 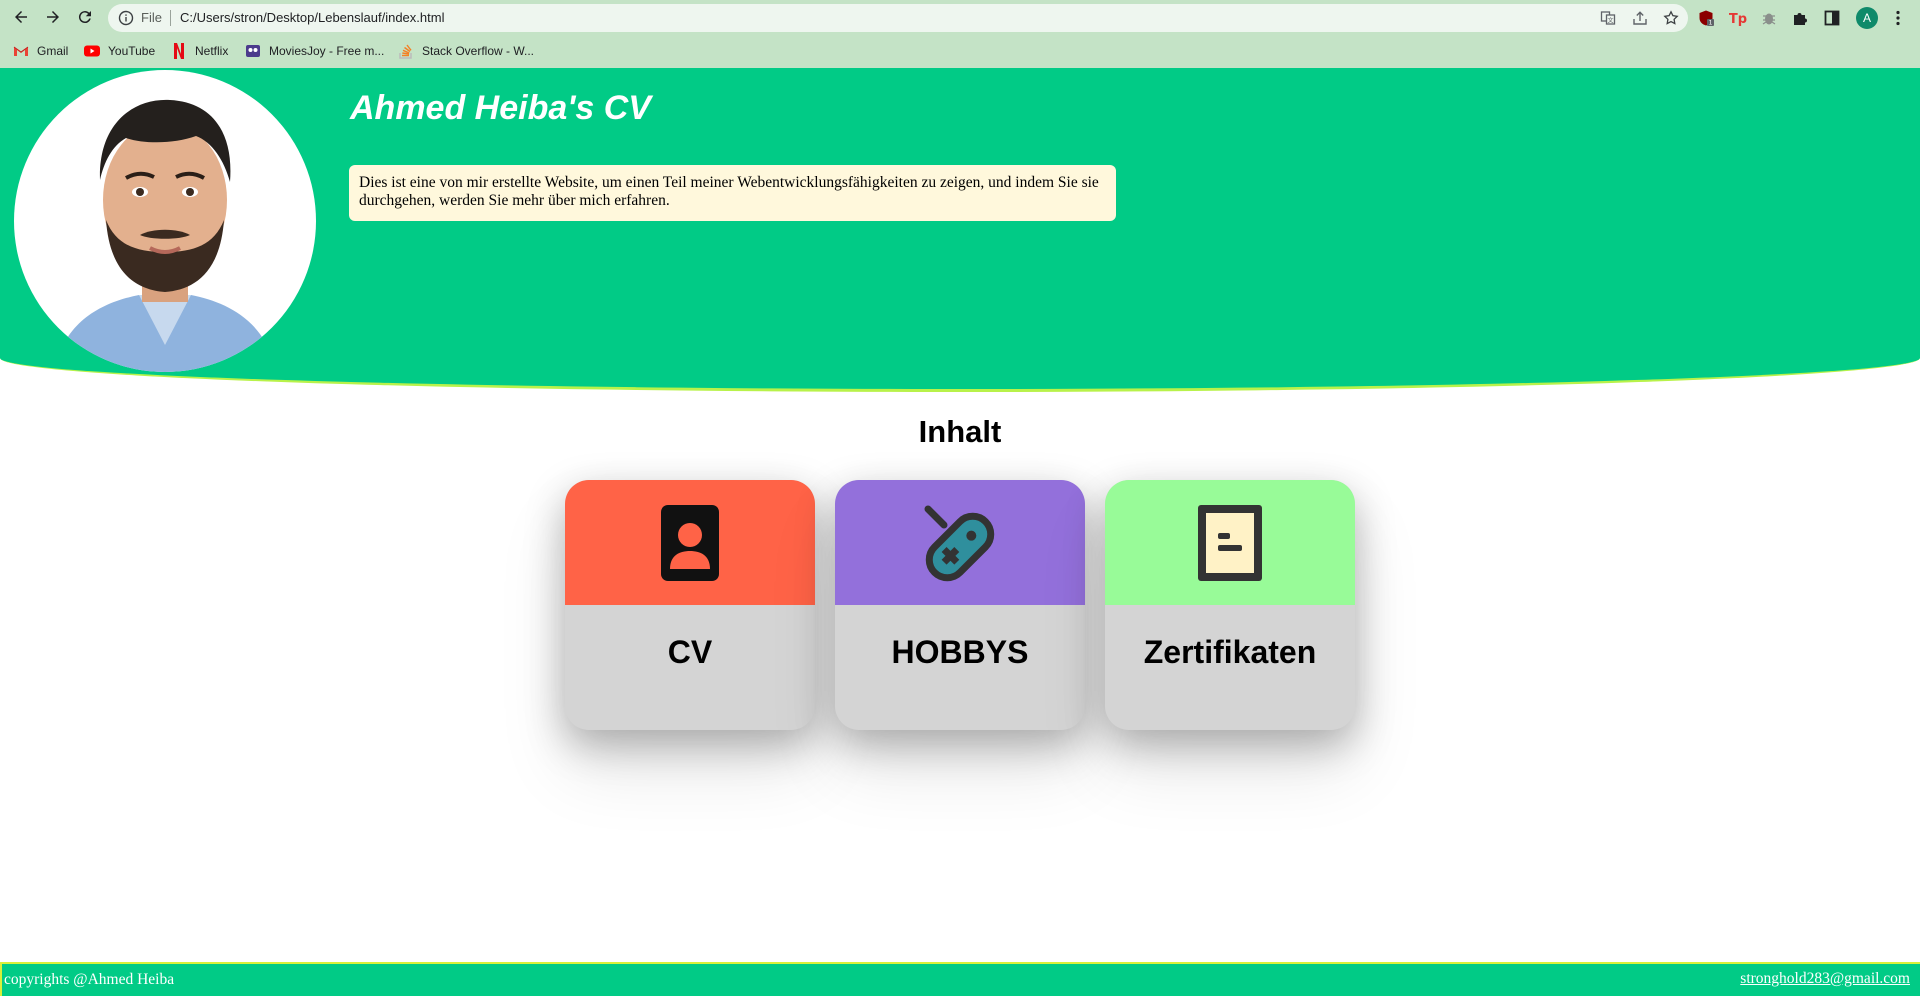 I want to click on contact-card-icon, so click(x=690, y=542).